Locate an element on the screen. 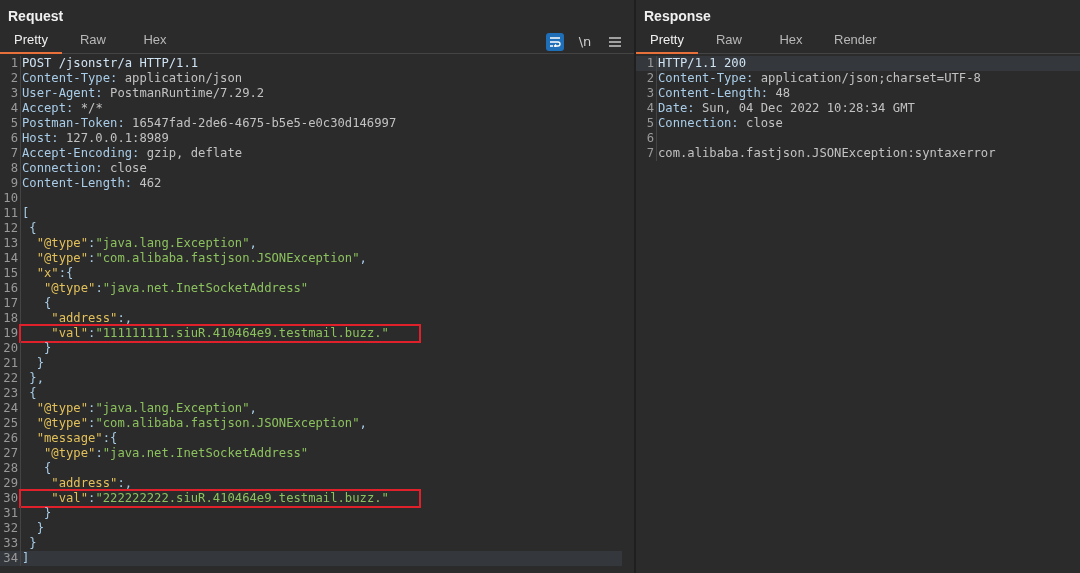 The image size is (1080, 573). code-line: POST /jsonstr/a HTTP/1.1 is located at coordinates (110, 63).